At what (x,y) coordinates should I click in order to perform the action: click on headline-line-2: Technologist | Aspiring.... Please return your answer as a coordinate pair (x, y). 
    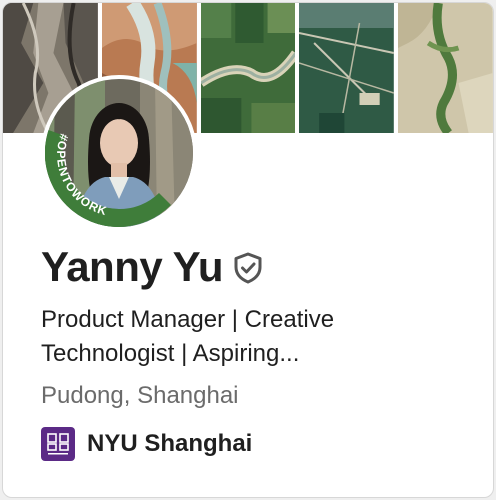
    Looking at the image, I should click on (170, 353).